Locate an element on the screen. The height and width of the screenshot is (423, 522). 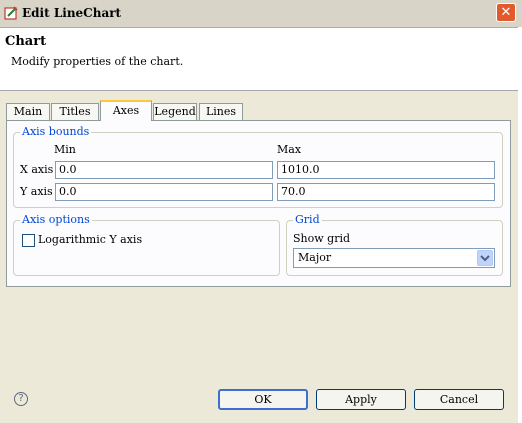
axis-options-title: Axis options is located at coordinates (56, 219).